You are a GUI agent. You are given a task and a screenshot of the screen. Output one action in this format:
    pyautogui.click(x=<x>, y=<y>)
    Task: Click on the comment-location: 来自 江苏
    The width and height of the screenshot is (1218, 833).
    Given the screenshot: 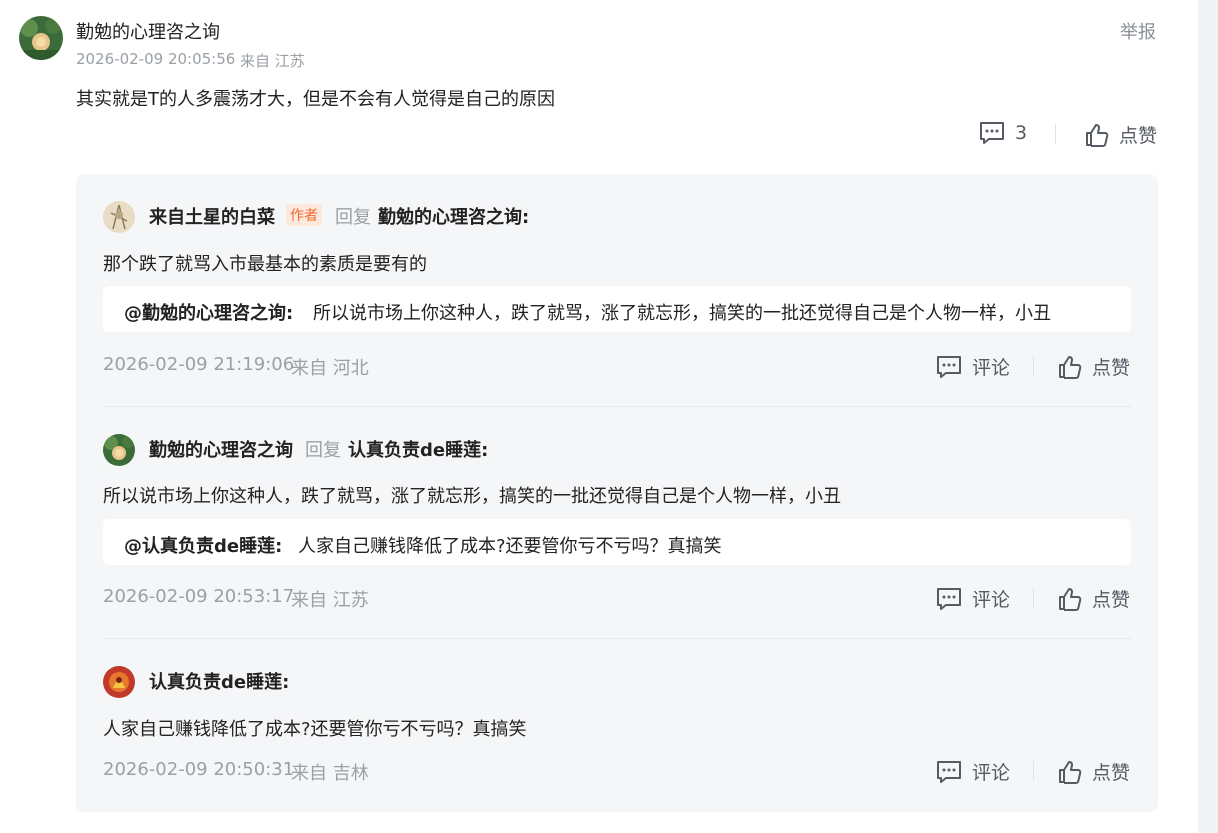 What is the action you would take?
    pyautogui.click(x=272, y=61)
    